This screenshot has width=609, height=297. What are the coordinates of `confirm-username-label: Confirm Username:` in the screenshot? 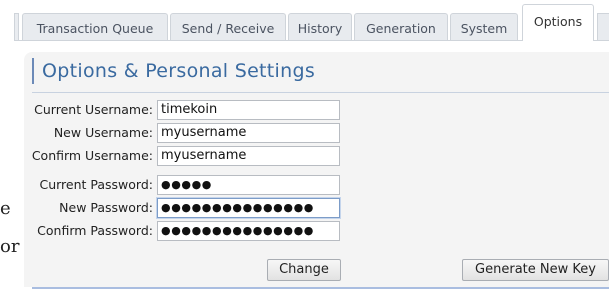 It's located at (92, 155).